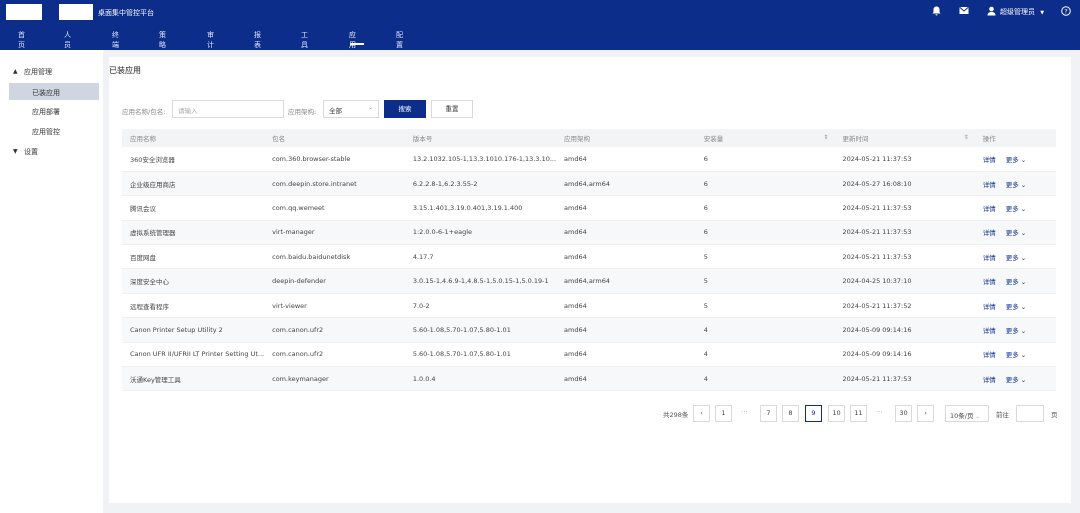  What do you see at coordinates (31, 152) in the screenshot?
I see `sidebar-group-settings: 设置` at bounding box center [31, 152].